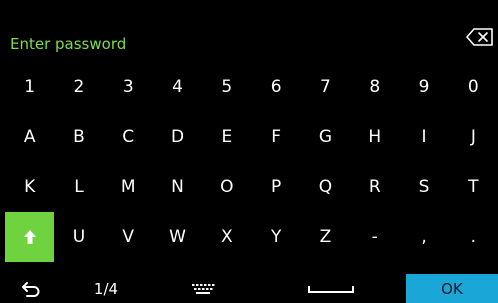 The image size is (498, 303). I want to click on space-bar-icon, so click(331, 289).